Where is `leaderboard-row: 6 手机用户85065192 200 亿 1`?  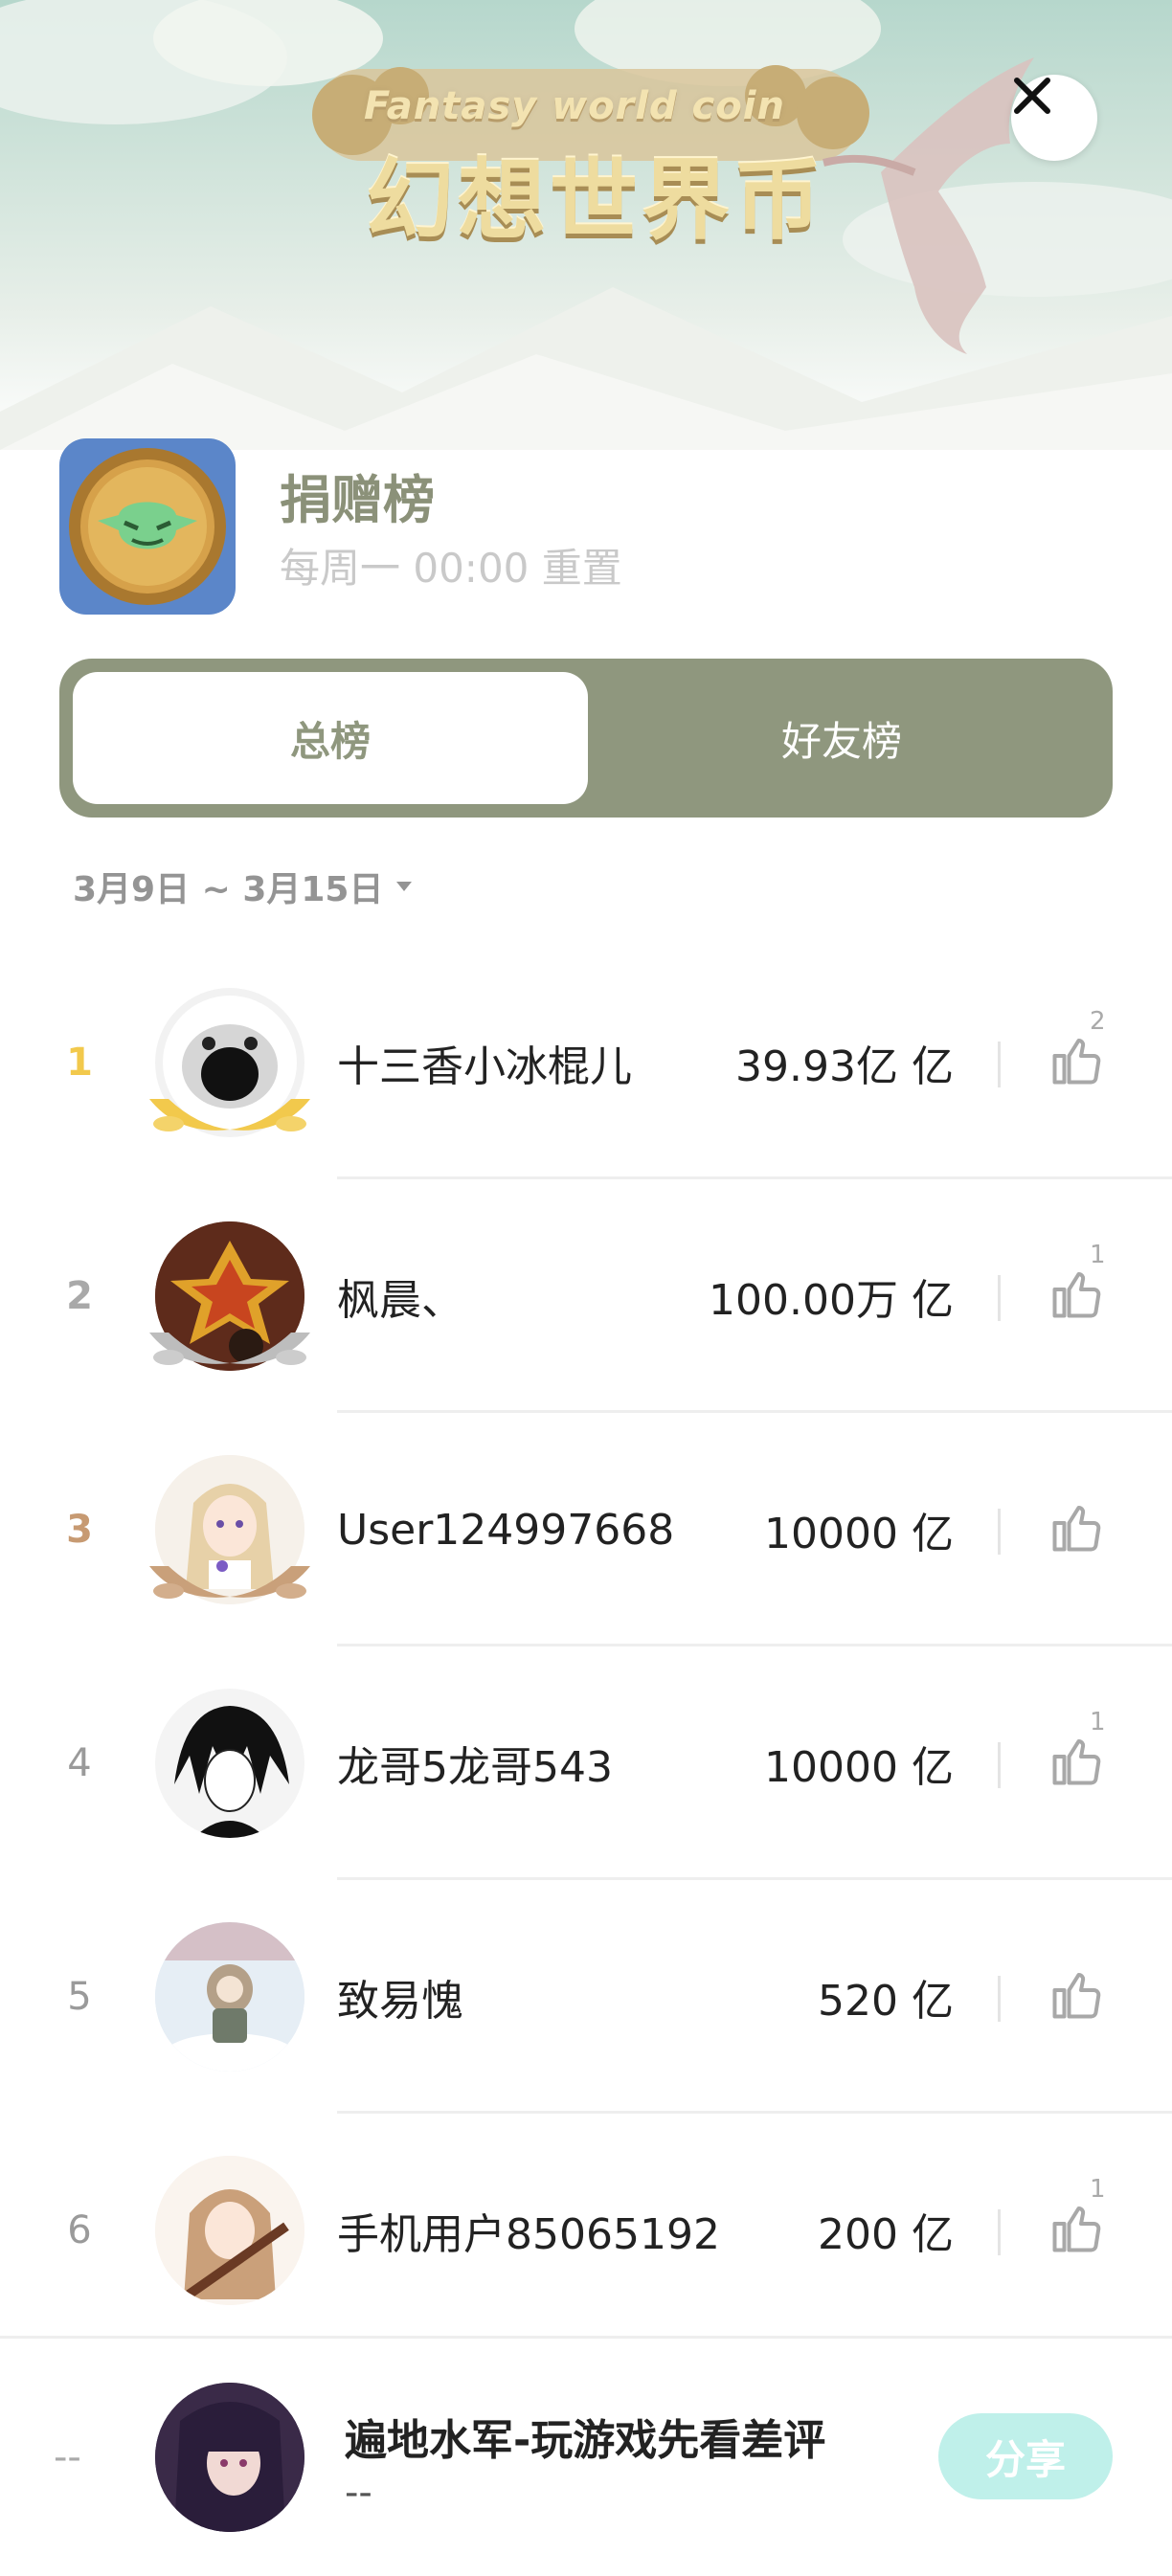
leaderboard-row: 6 手机用户85065192 200 亿 1 is located at coordinates (586, 2231).